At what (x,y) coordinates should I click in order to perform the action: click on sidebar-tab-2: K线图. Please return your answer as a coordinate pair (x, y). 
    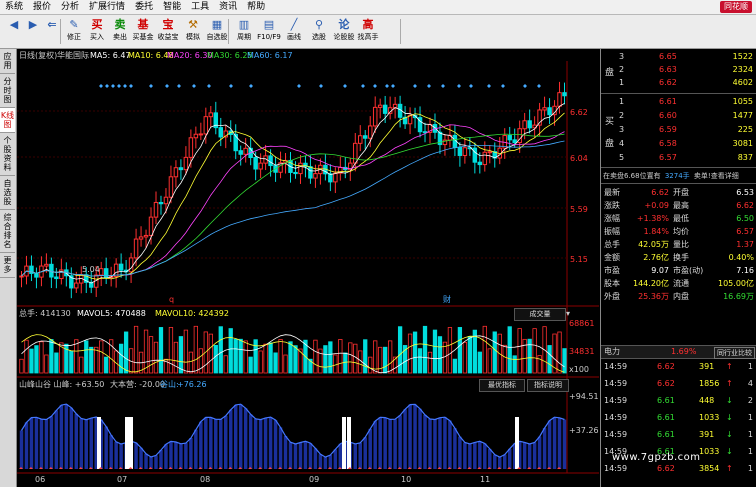
    Looking at the image, I should click on (7, 120).